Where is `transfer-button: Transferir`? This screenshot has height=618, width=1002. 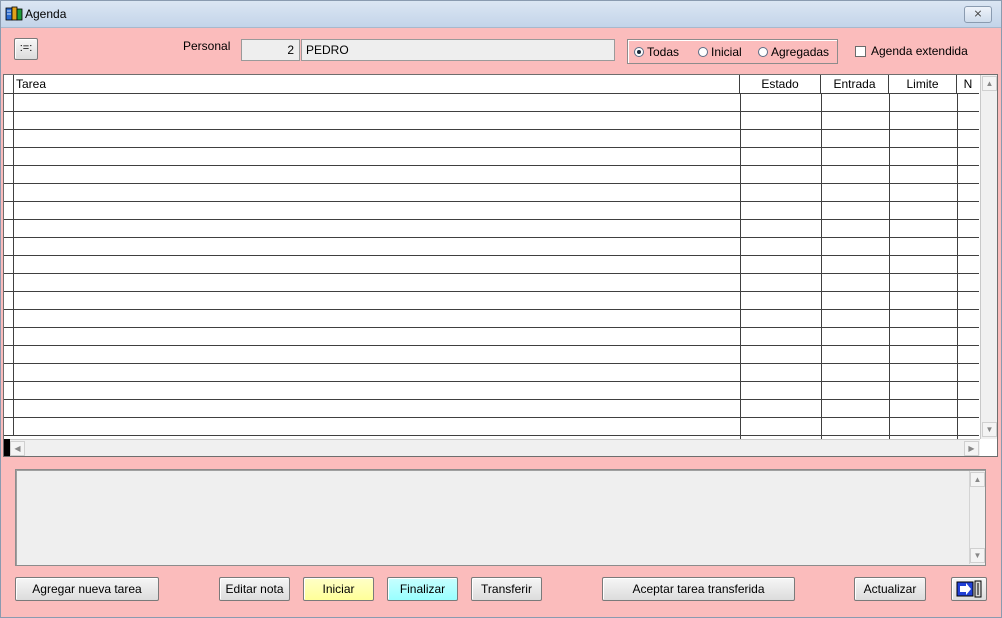
transfer-button: Transferir is located at coordinates (506, 589).